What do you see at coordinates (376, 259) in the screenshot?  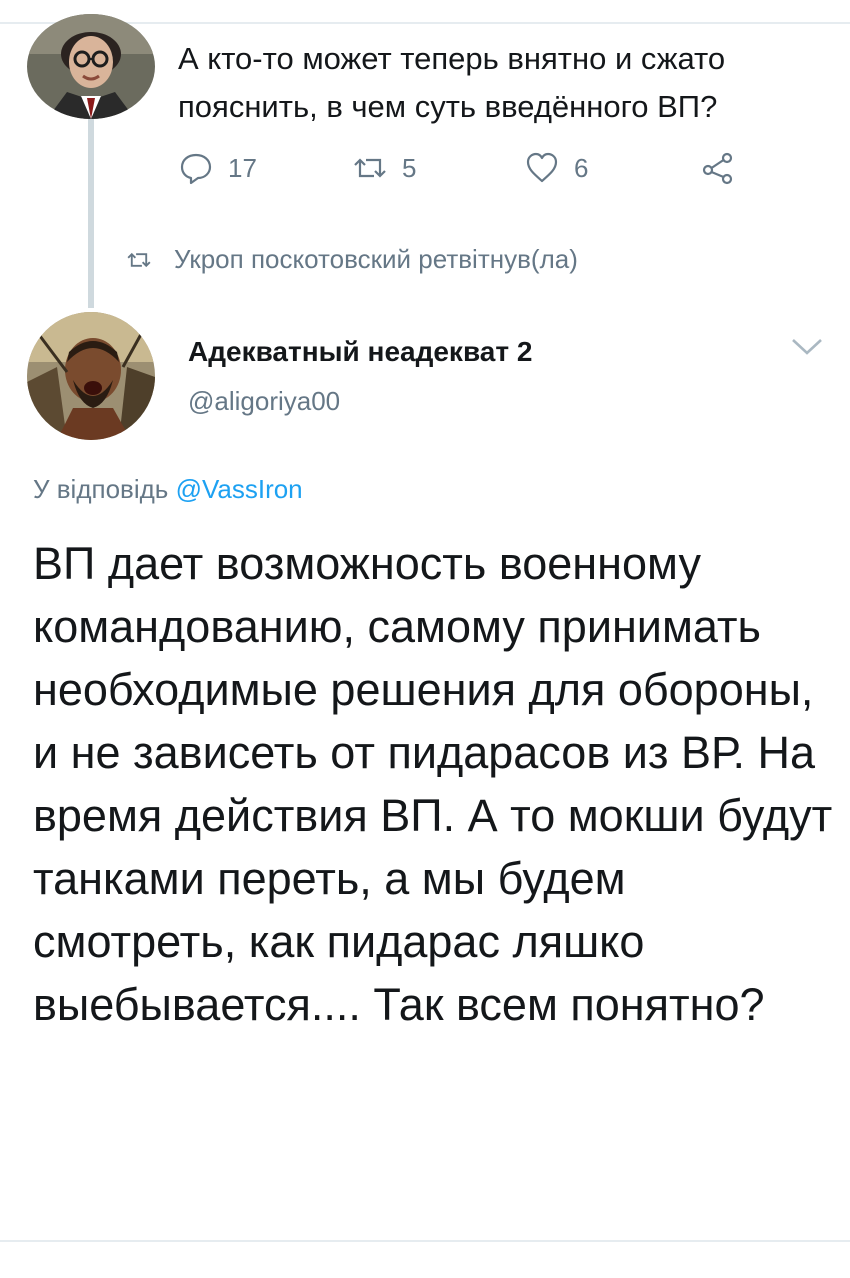 I see `retweet-notice-text: Укроп поскотовский ретвітнув(ла)` at bounding box center [376, 259].